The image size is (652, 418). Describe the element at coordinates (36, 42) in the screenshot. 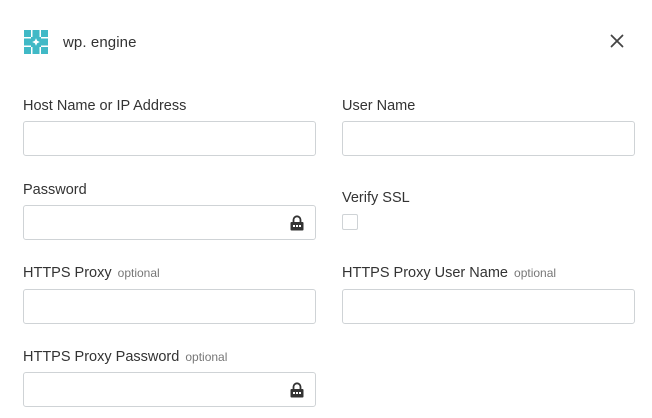

I see `wpengine-logo-icon` at that location.